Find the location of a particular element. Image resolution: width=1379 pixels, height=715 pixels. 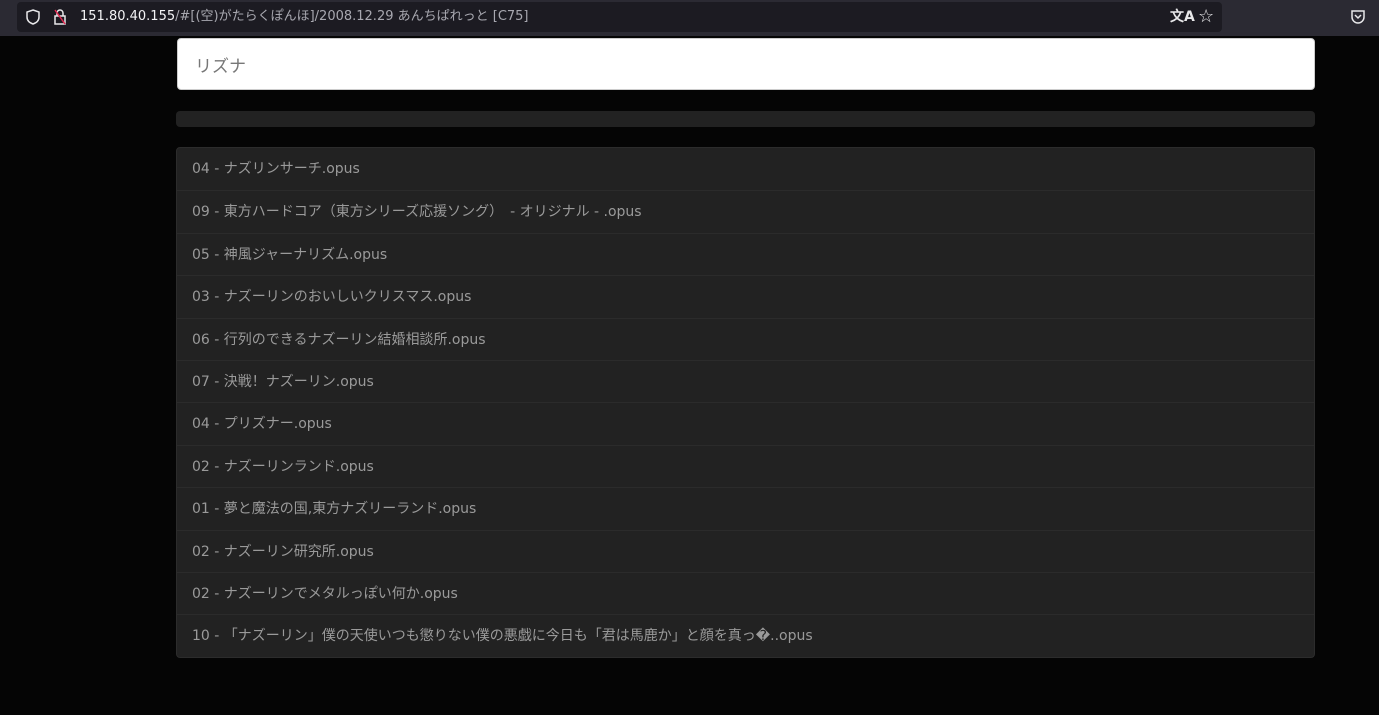

insecure-lock-icon is located at coordinates (60, 22).